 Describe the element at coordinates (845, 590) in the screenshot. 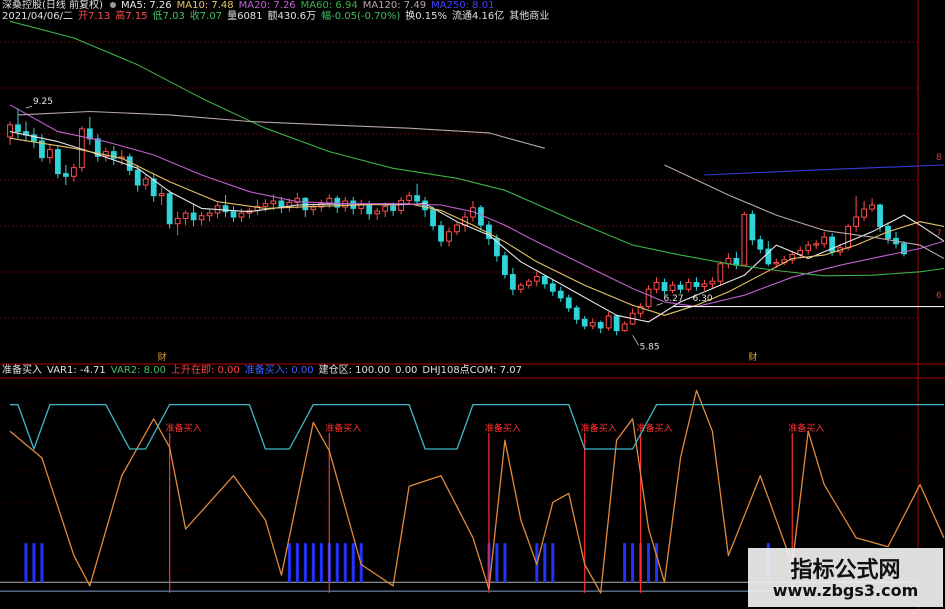

I see `watermark-url: www.zbgs3.com` at that location.